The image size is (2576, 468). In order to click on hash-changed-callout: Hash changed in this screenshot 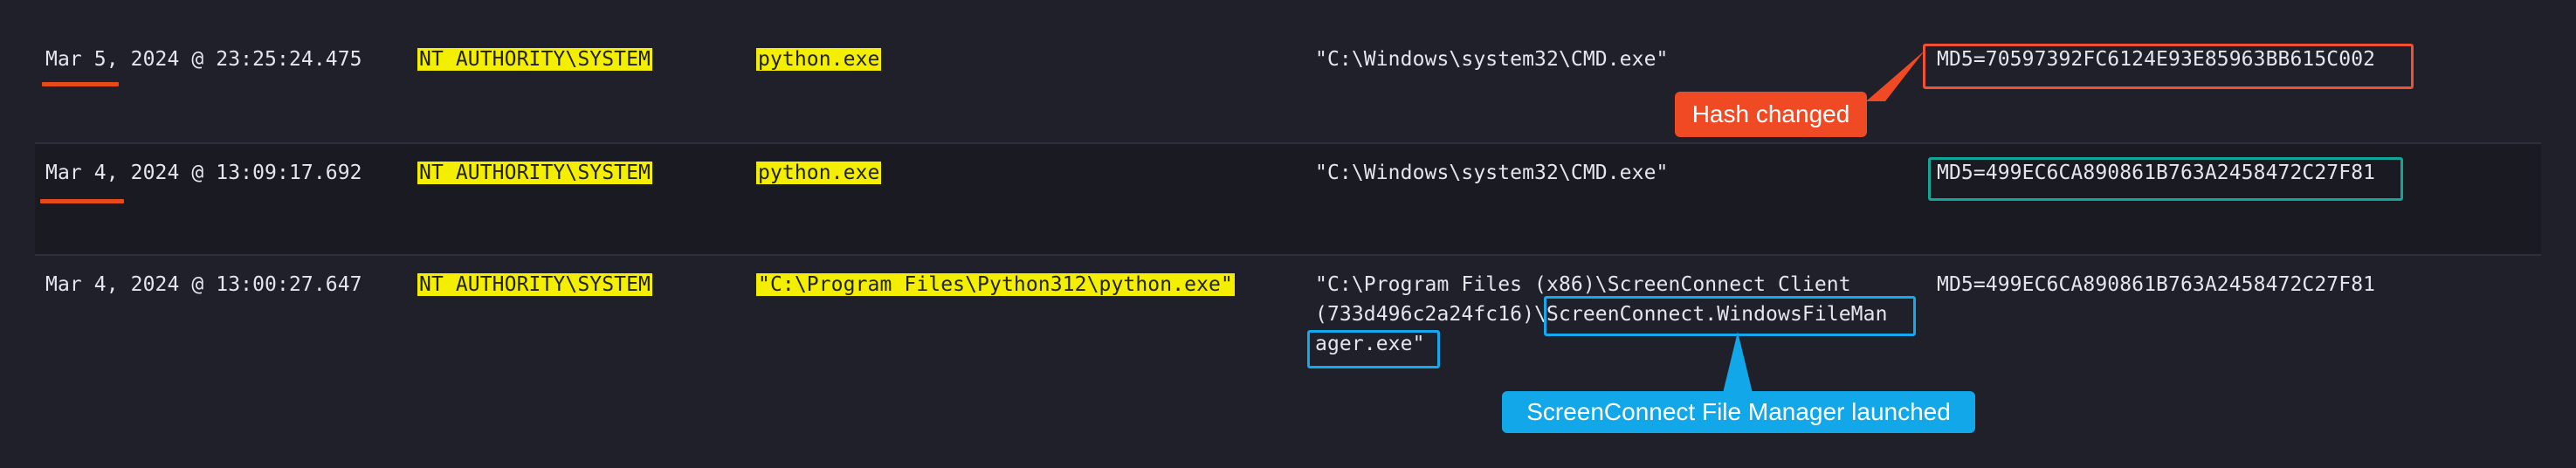, I will do `click(1771, 114)`.